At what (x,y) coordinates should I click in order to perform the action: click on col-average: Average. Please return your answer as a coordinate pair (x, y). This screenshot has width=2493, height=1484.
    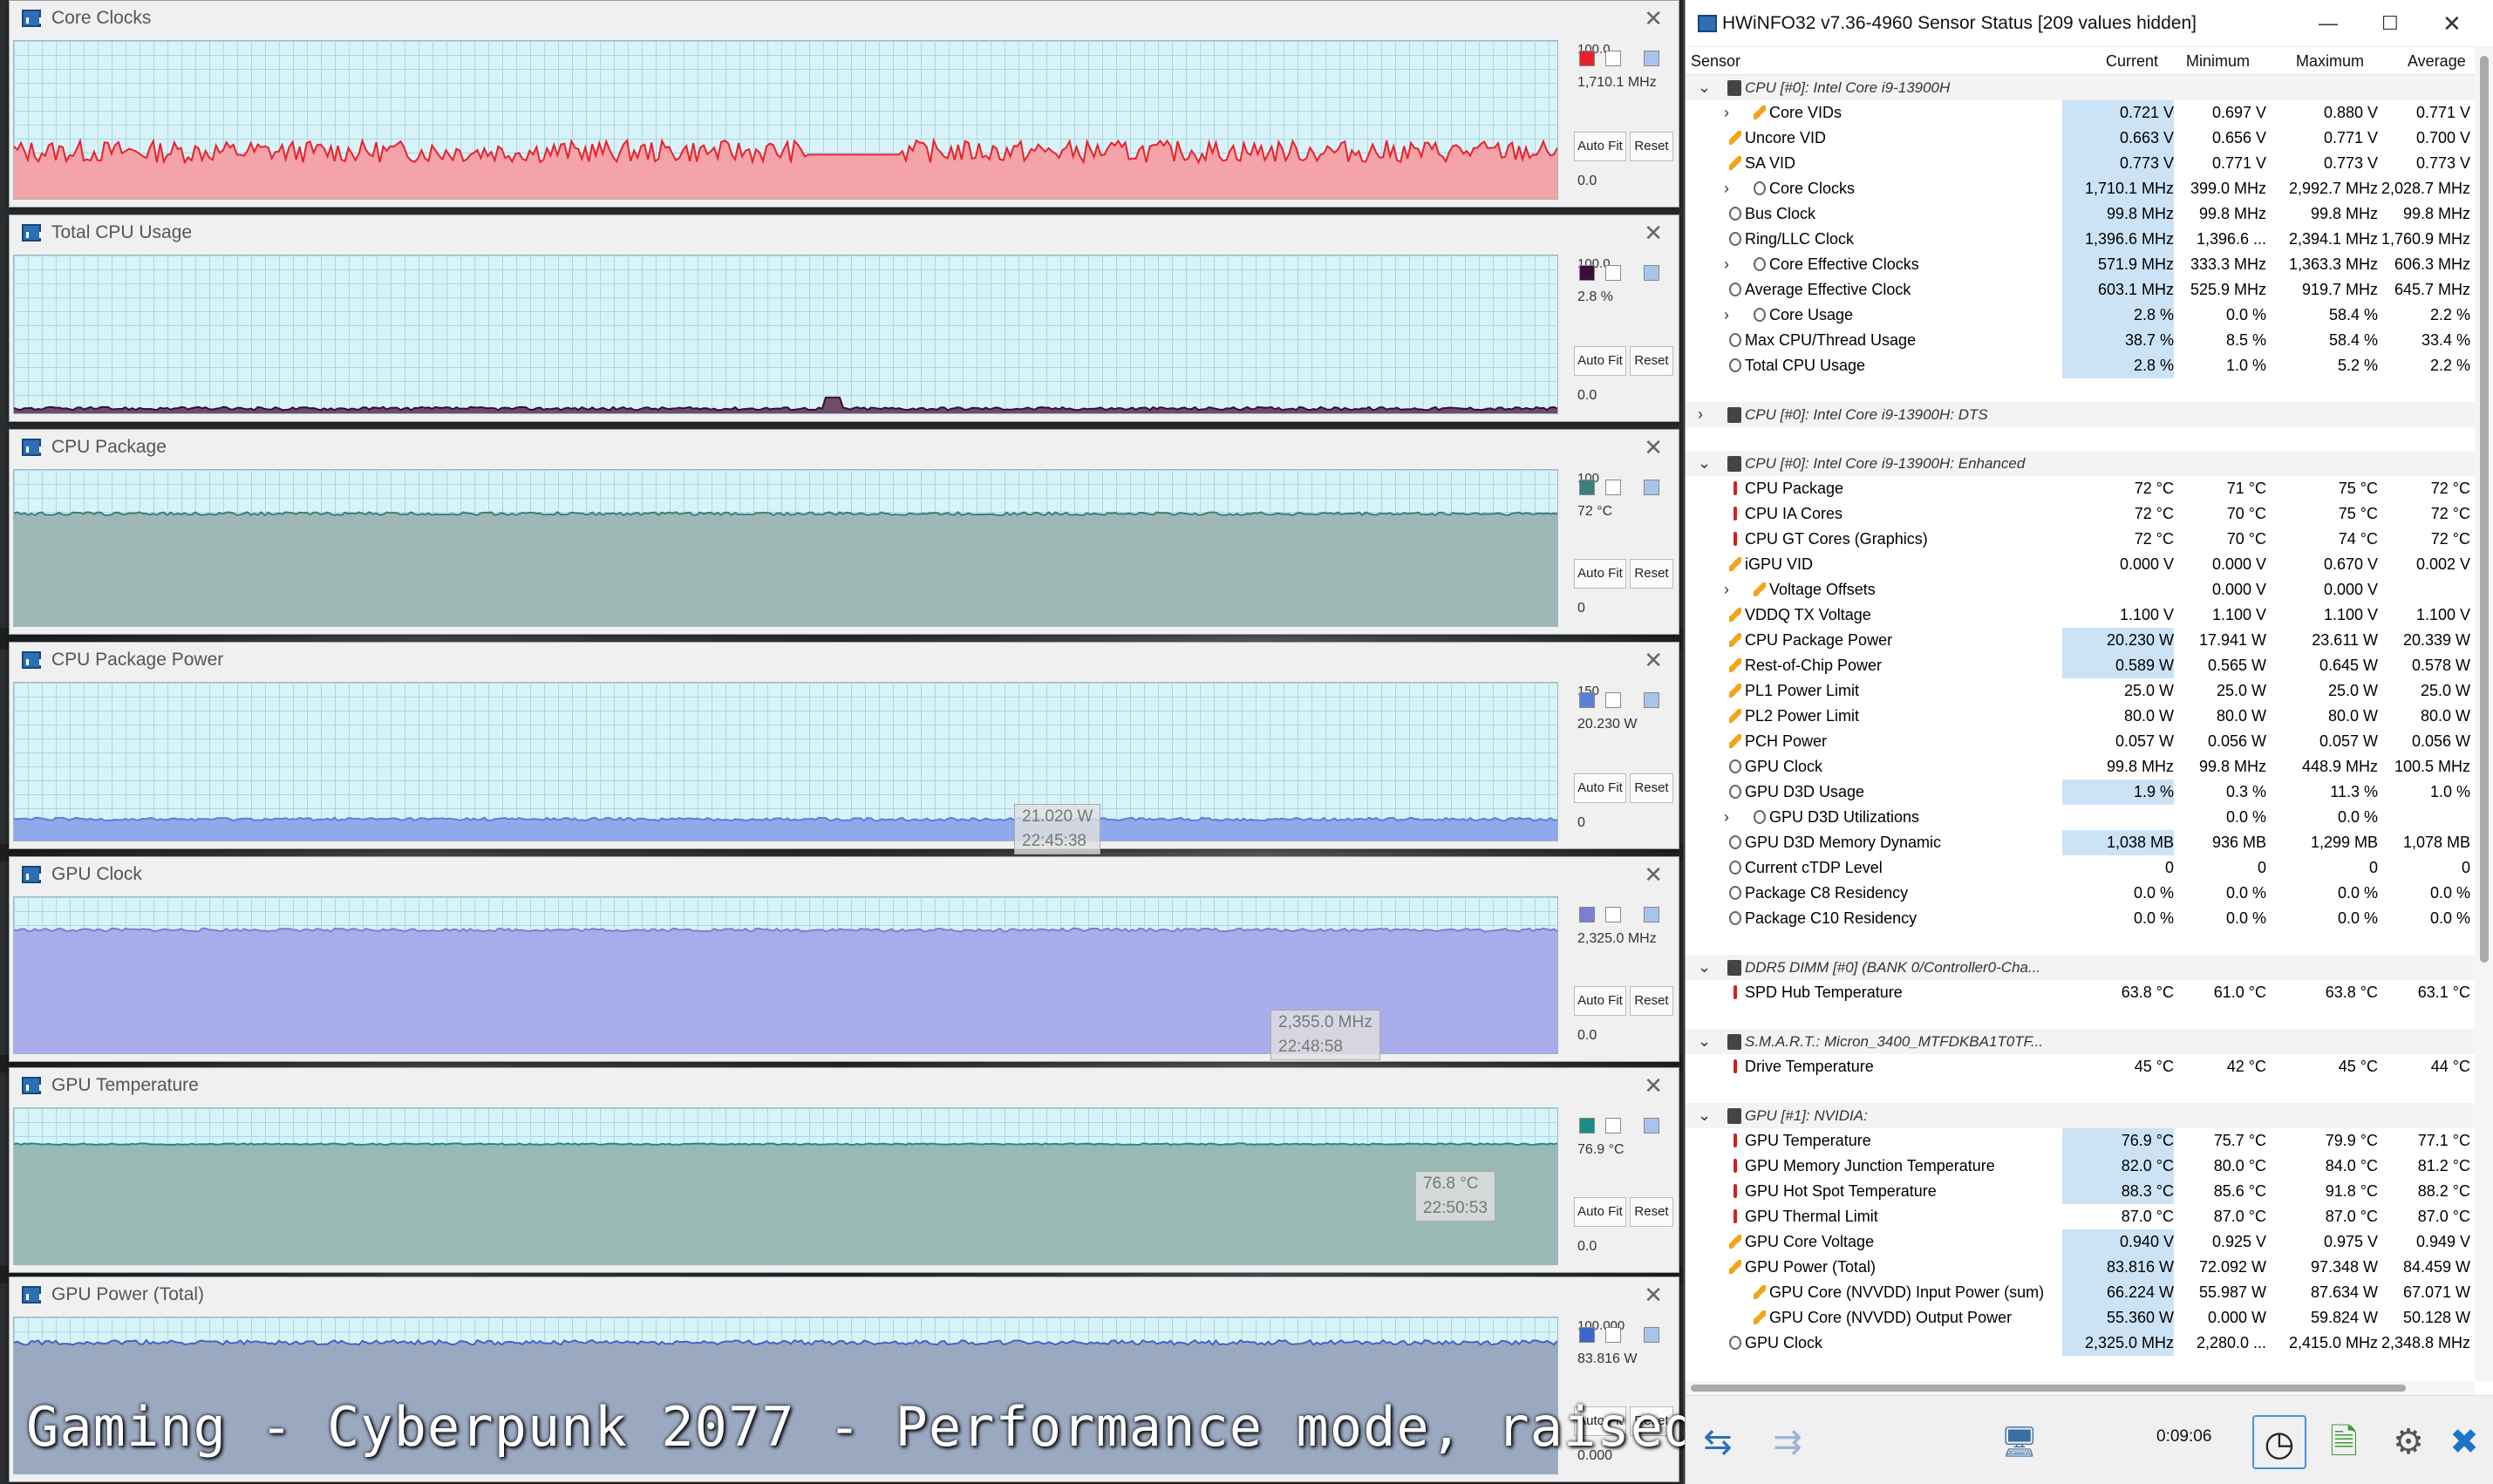
    Looking at the image, I should click on (2437, 61).